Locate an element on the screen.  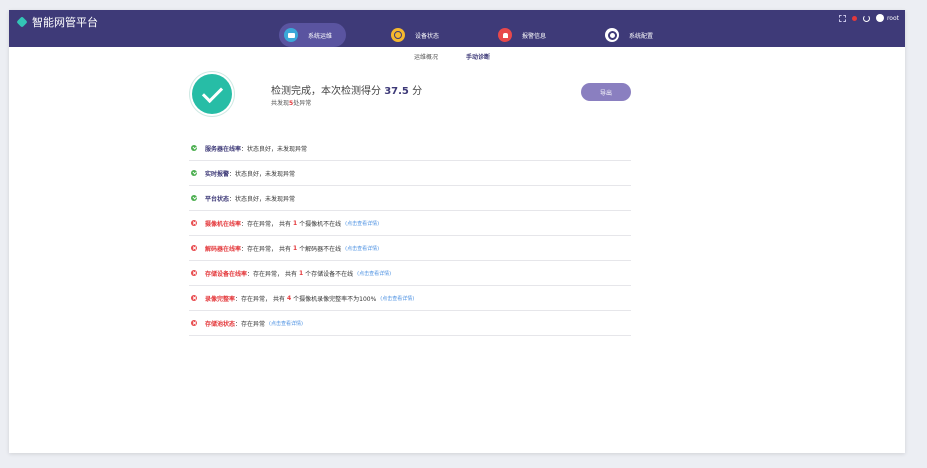
app-title: 智能网管平台 is located at coordinates (65, 22).